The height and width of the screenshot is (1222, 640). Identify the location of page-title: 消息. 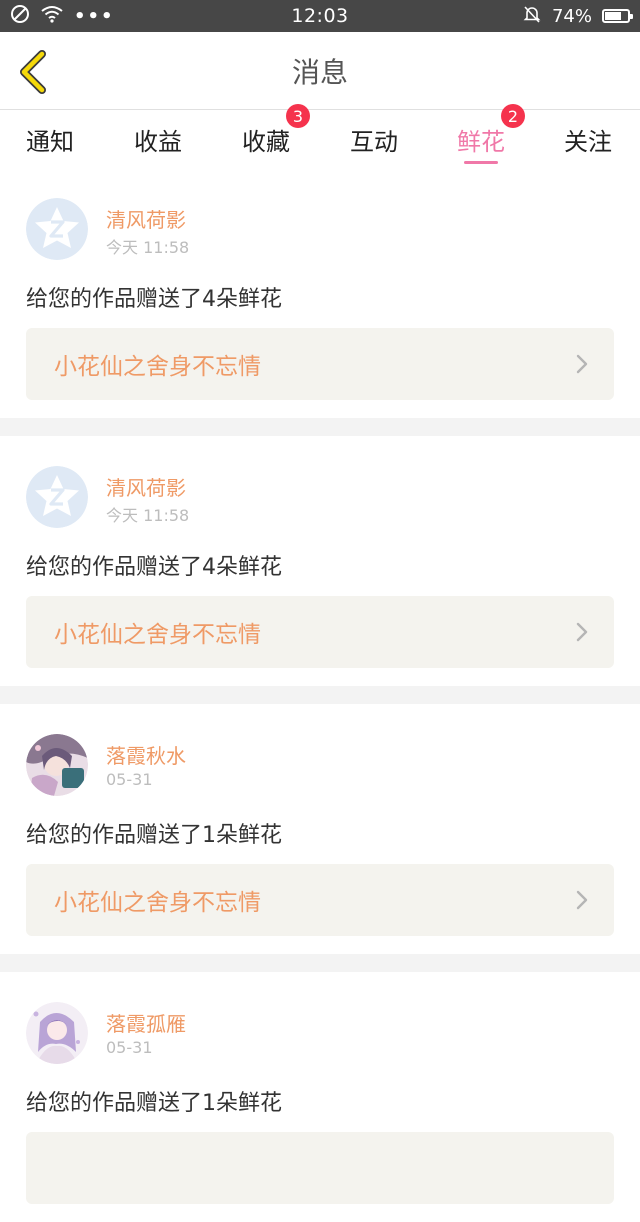
(319, 72).